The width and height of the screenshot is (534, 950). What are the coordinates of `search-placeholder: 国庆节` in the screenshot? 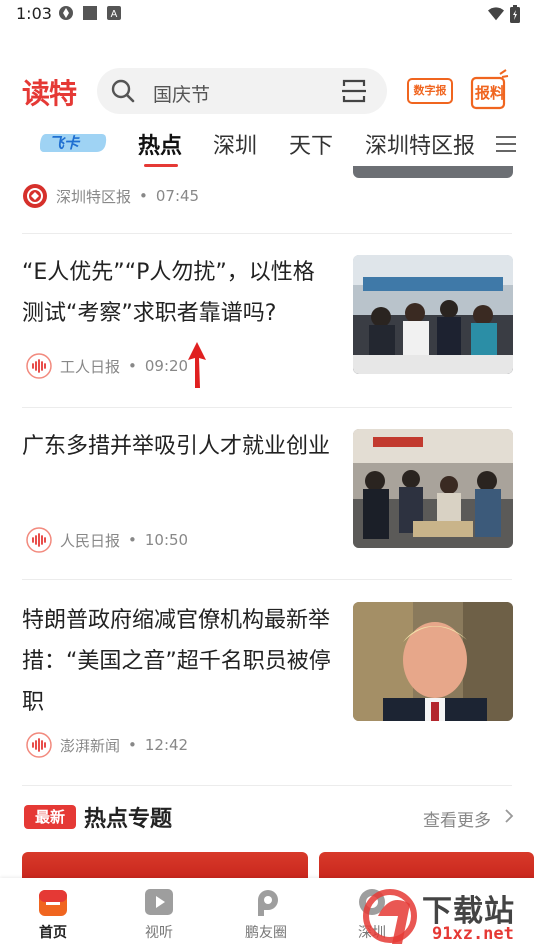 It's located at (182, 95).